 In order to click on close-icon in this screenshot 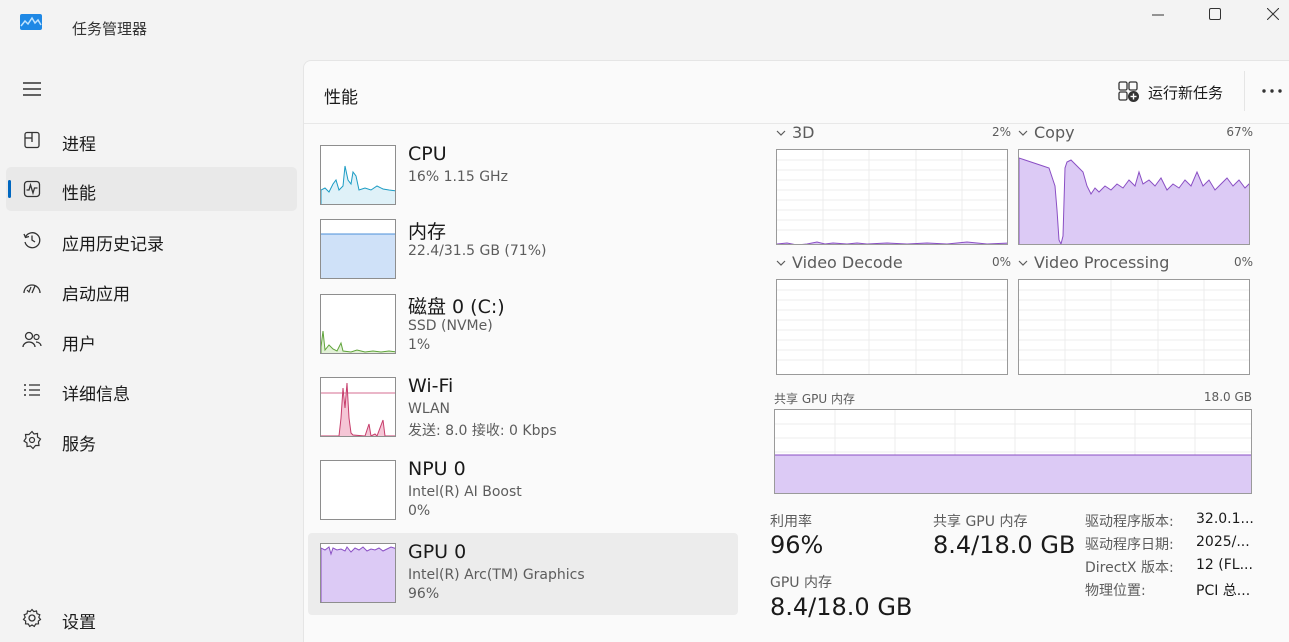, I will do `click(1273, 14)`.